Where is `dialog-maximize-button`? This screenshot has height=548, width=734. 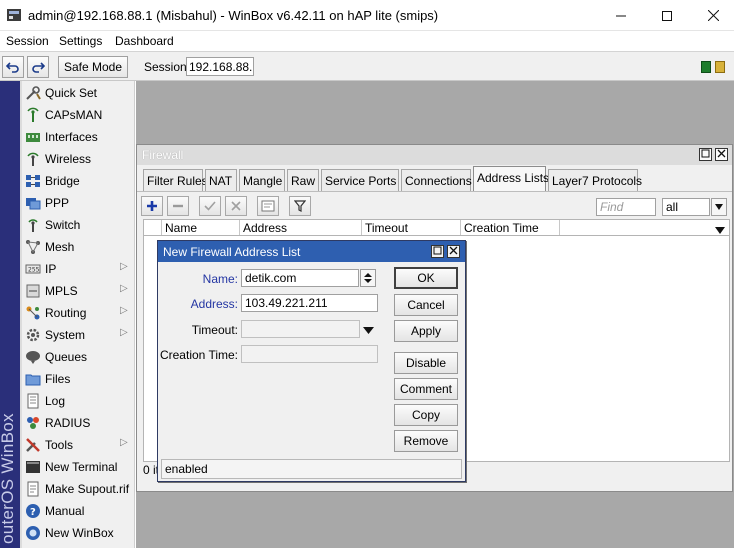 dialog-maximize-button is located at coordinates (437, 251).